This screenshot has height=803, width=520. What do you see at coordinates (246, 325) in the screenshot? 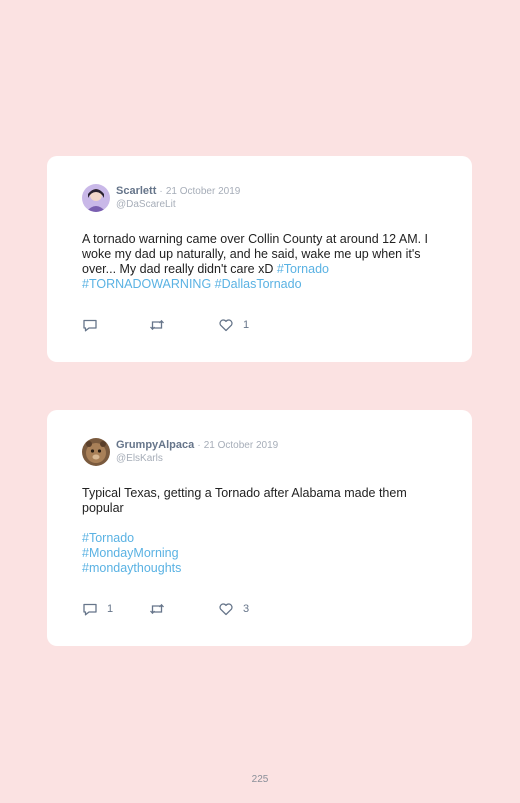
I see `like-count: 1` at bounding box center [246, 325].